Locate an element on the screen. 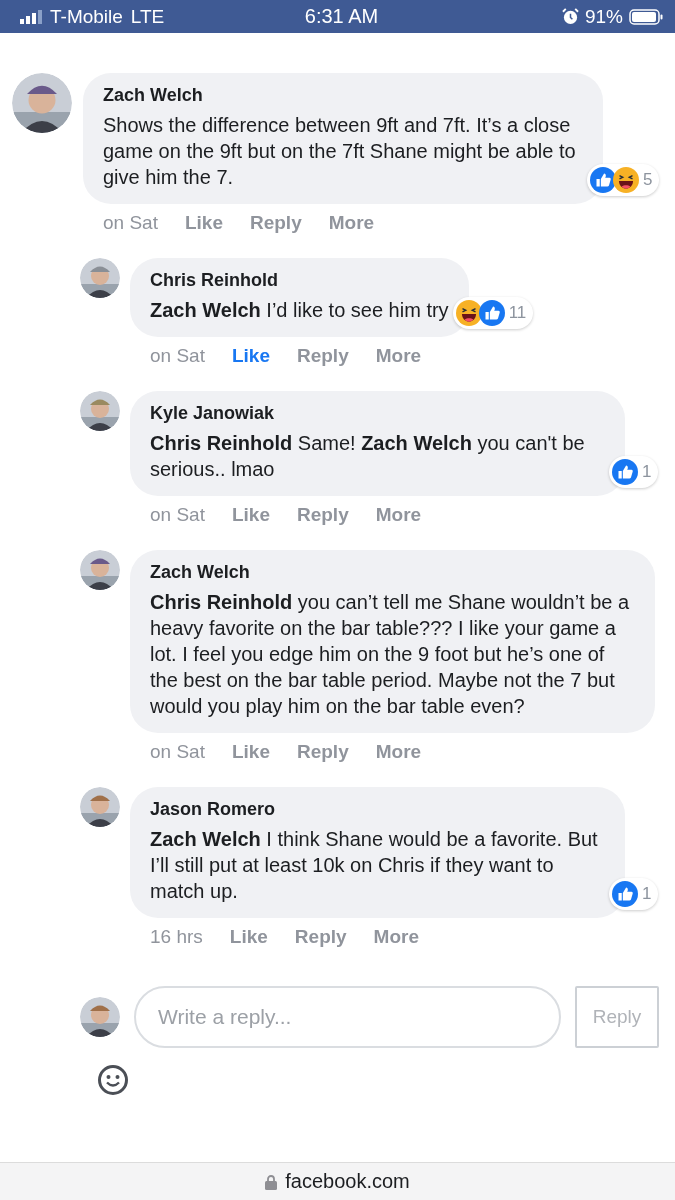 This screenshot has height=1200, width=675. smiley-icon is located at coordinates (113, 1080).